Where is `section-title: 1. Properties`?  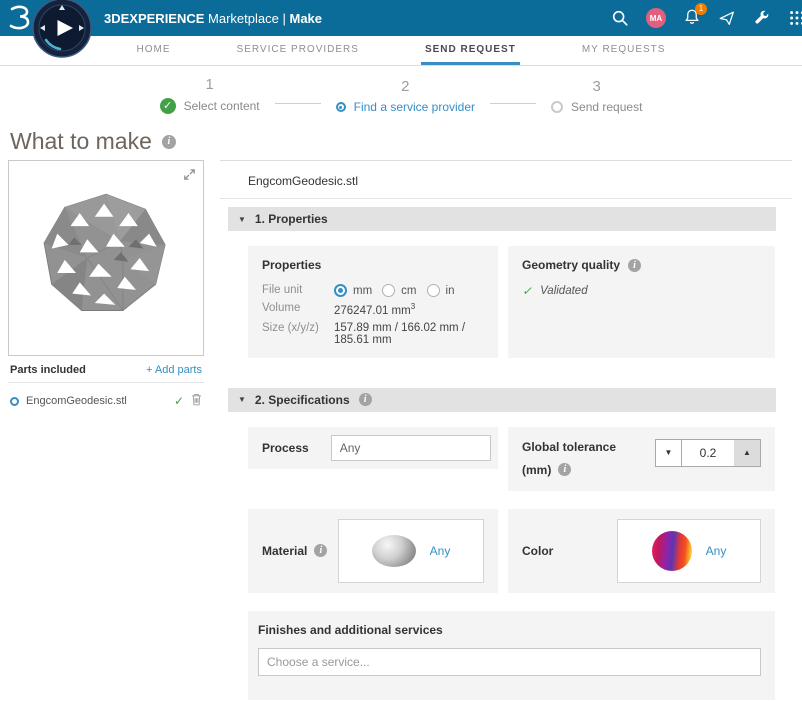 section-title: 1. Properties is located at coordinates (291, 219).